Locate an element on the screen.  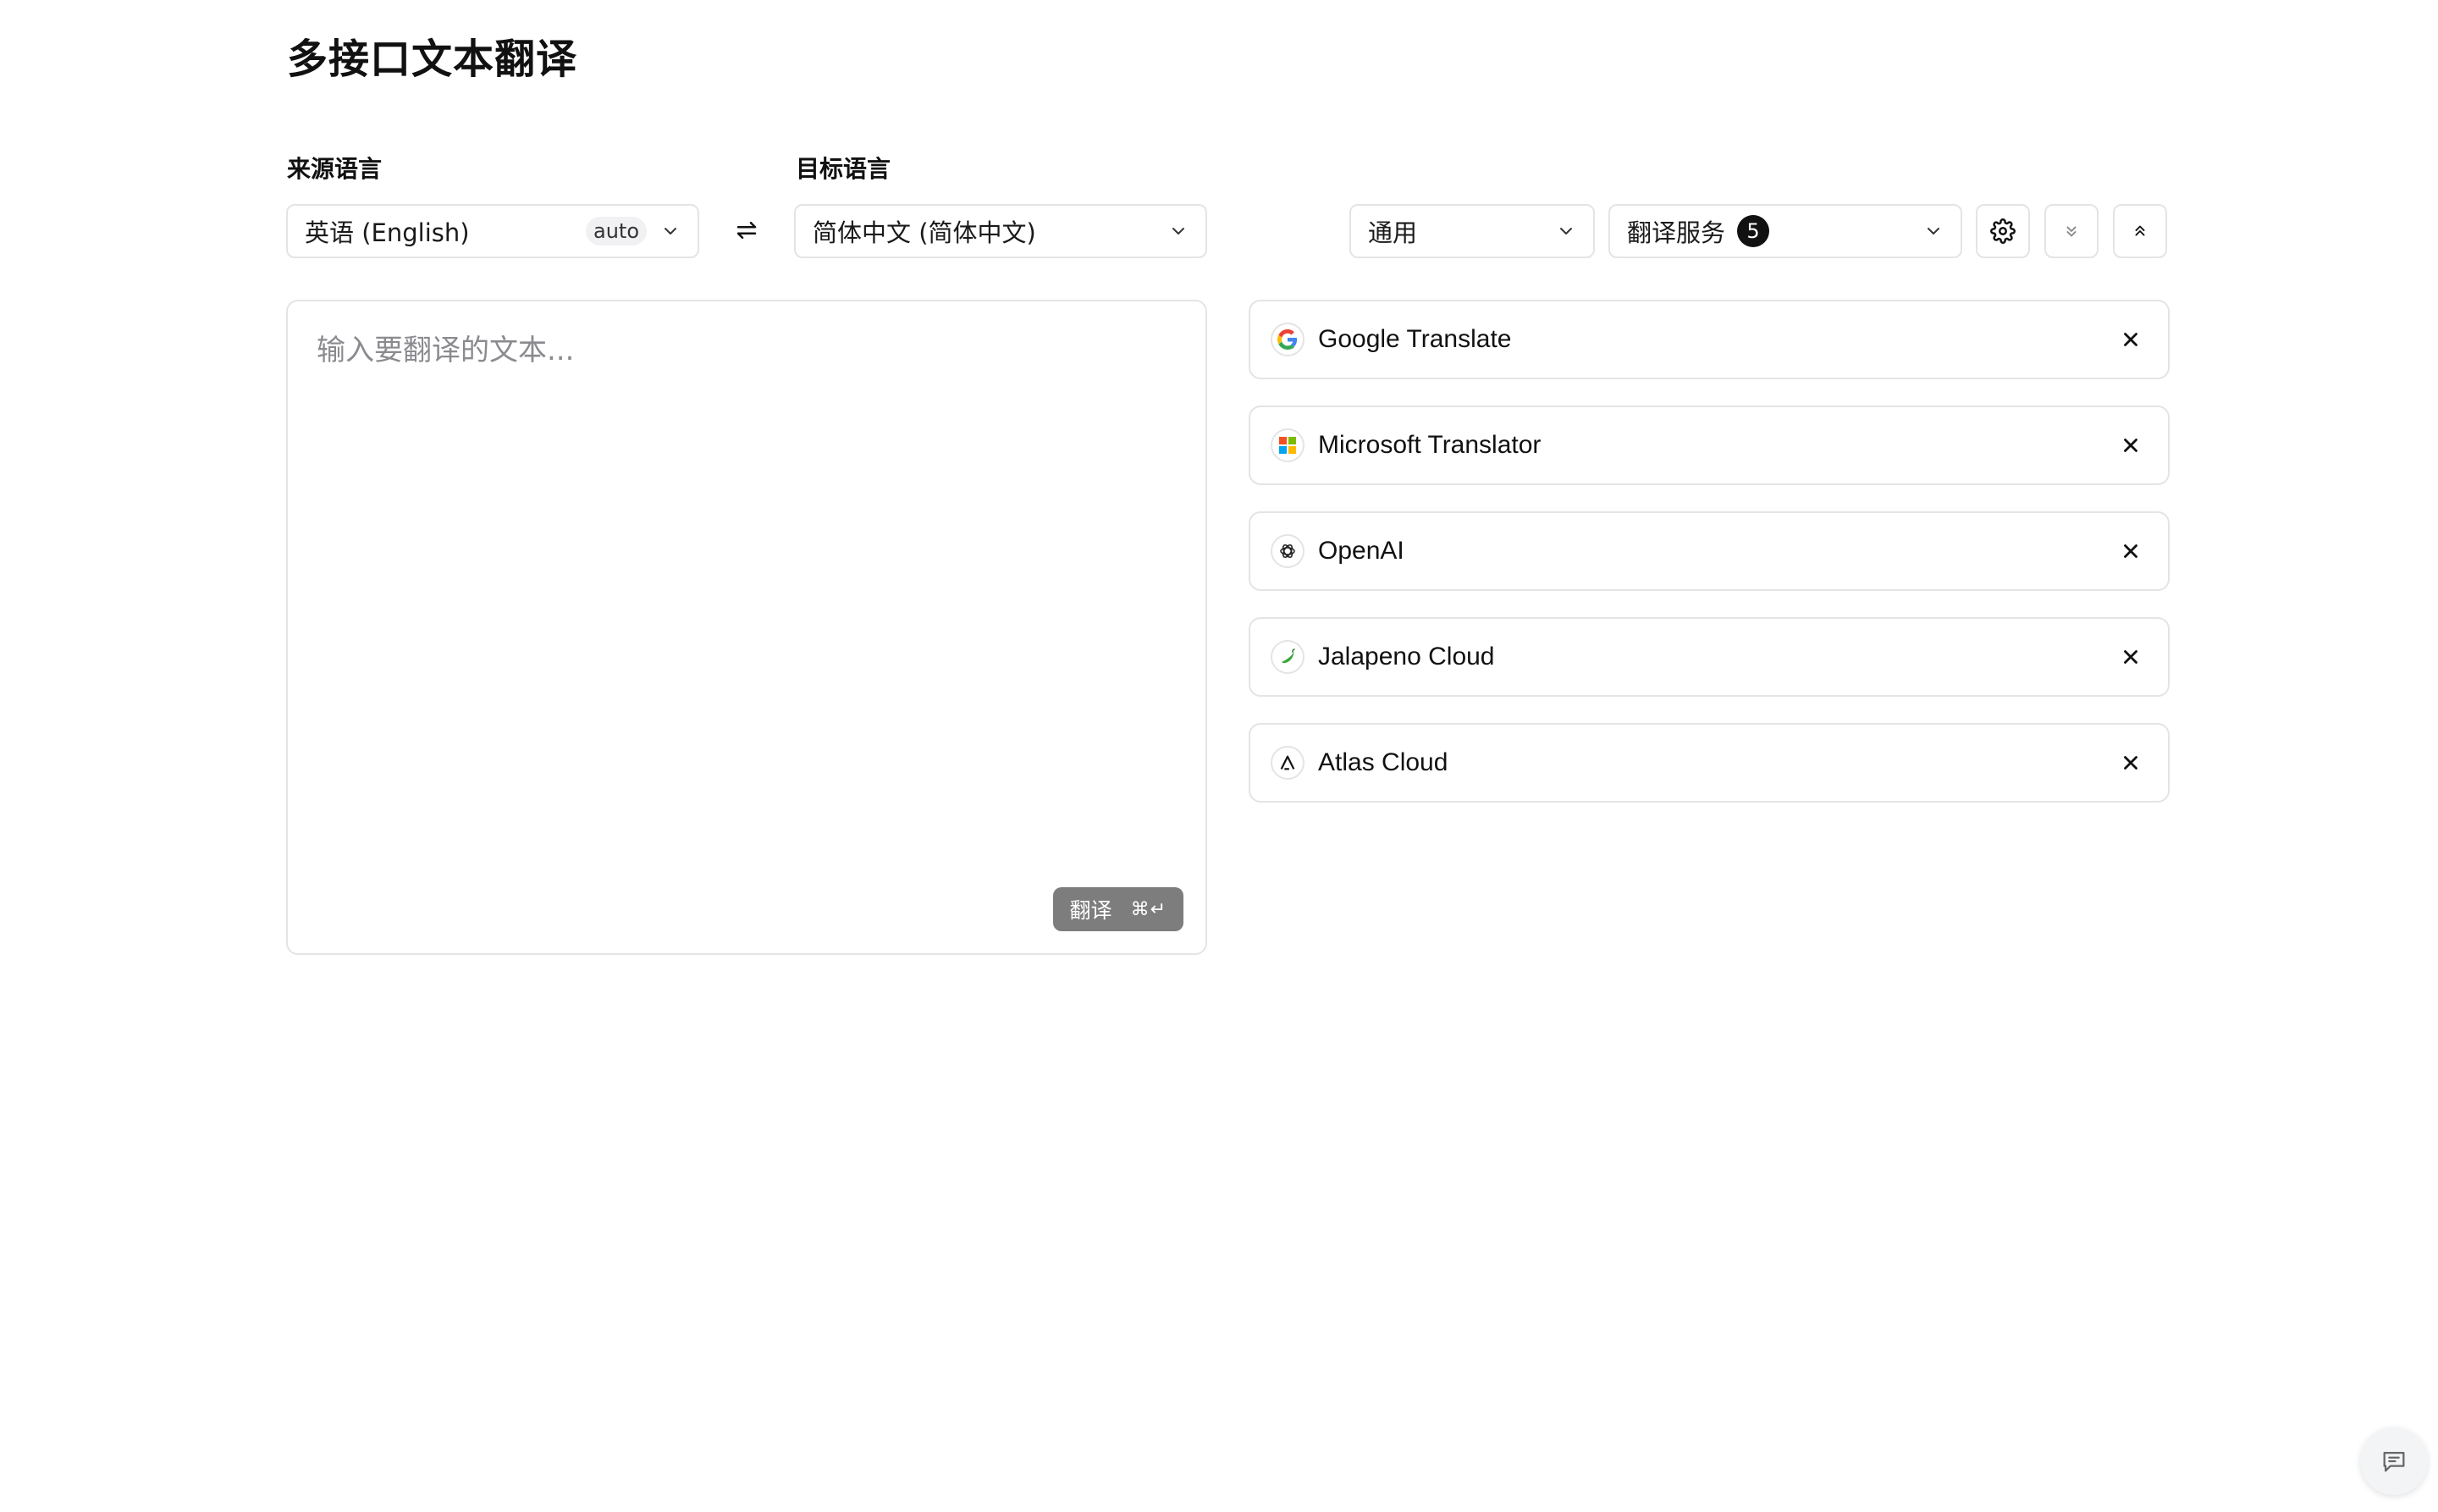
feedback-chat-button is located at coordinates (2394, 1461).